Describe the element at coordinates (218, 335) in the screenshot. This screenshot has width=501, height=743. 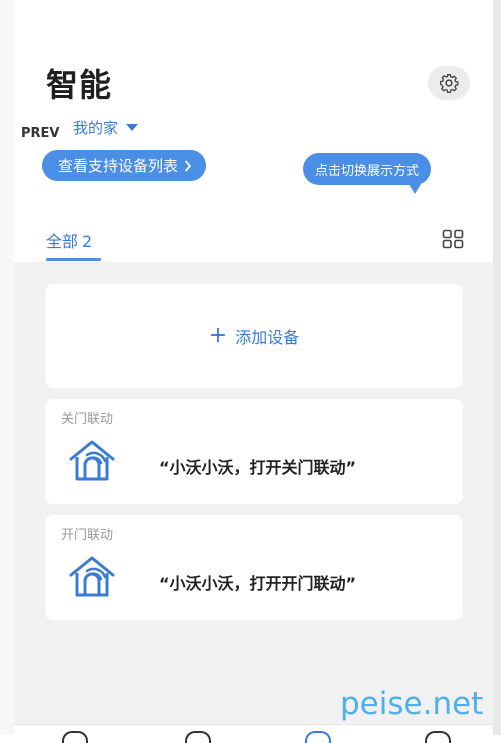
I see `plus-icon: +` at that location.